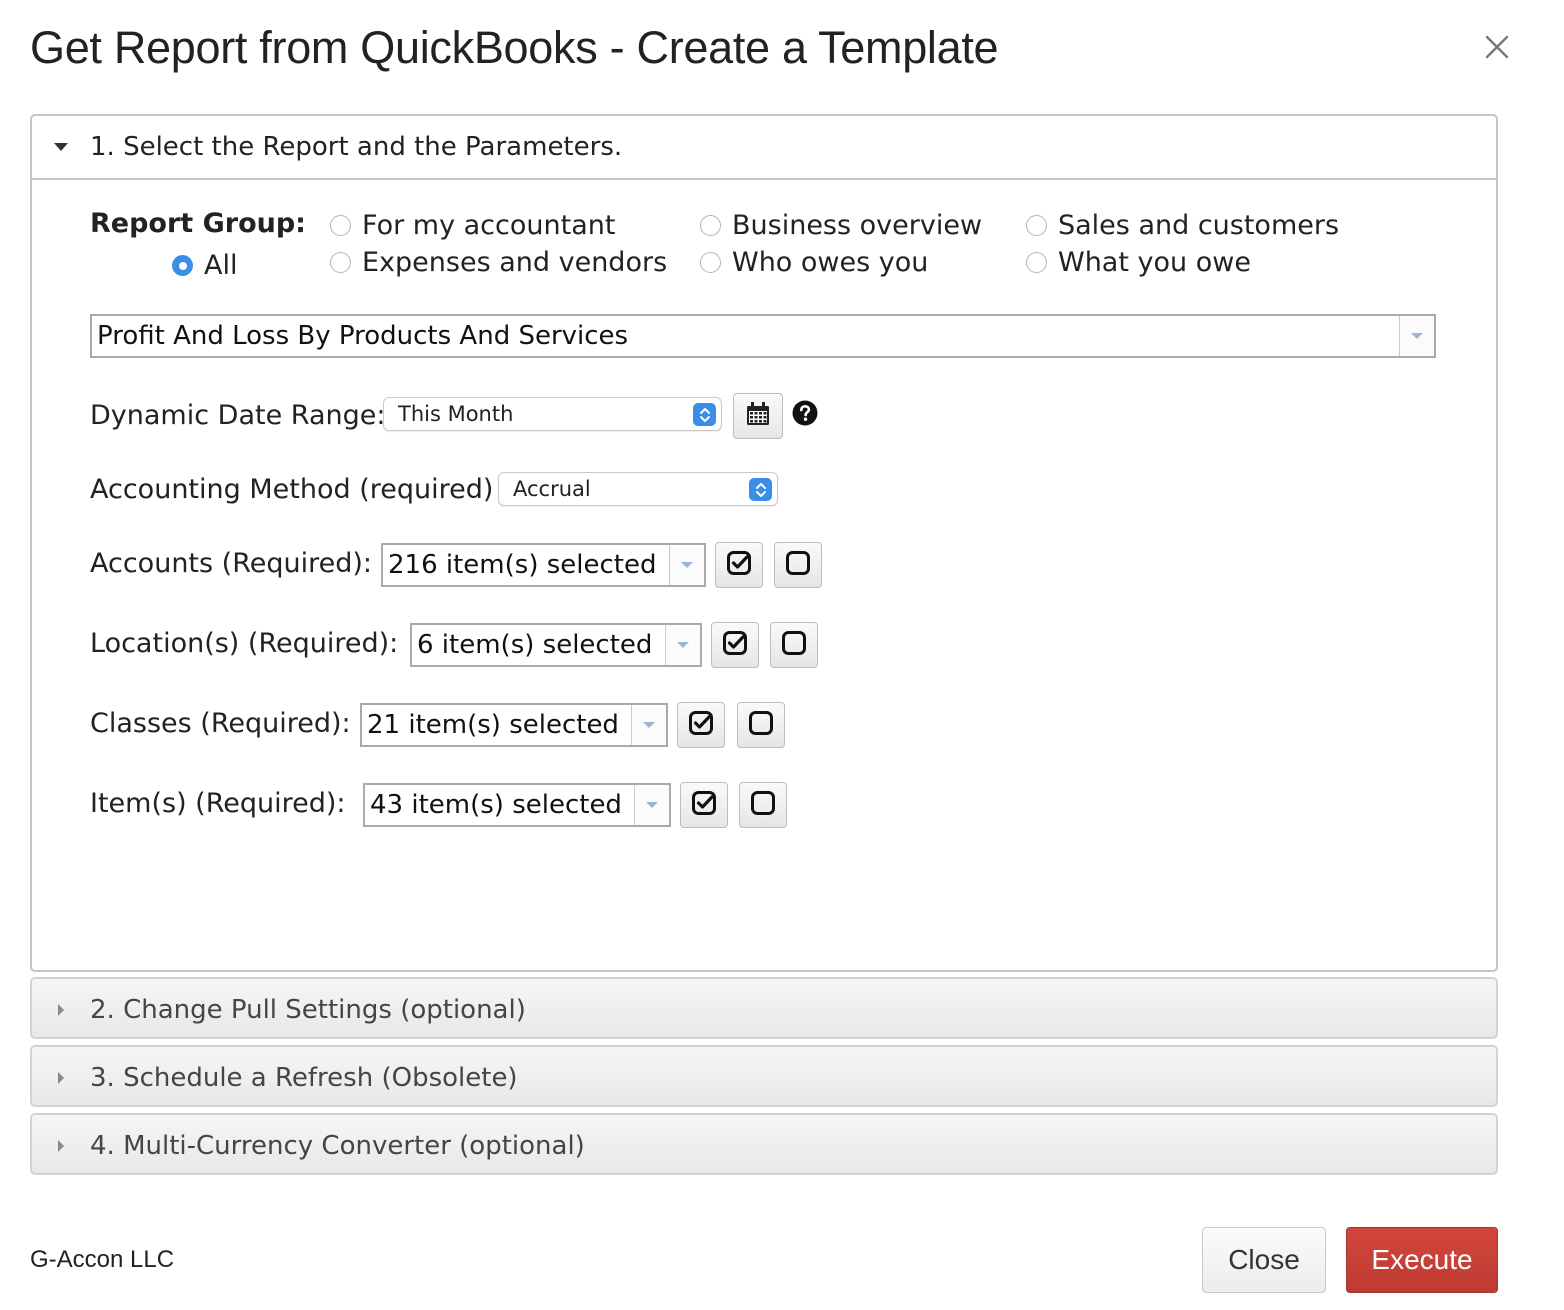 The height and width of the screenshot is (1310, 1564). I want to click on section-2-header: 2. Change Pull Settings (optional), so click(764, 1010).